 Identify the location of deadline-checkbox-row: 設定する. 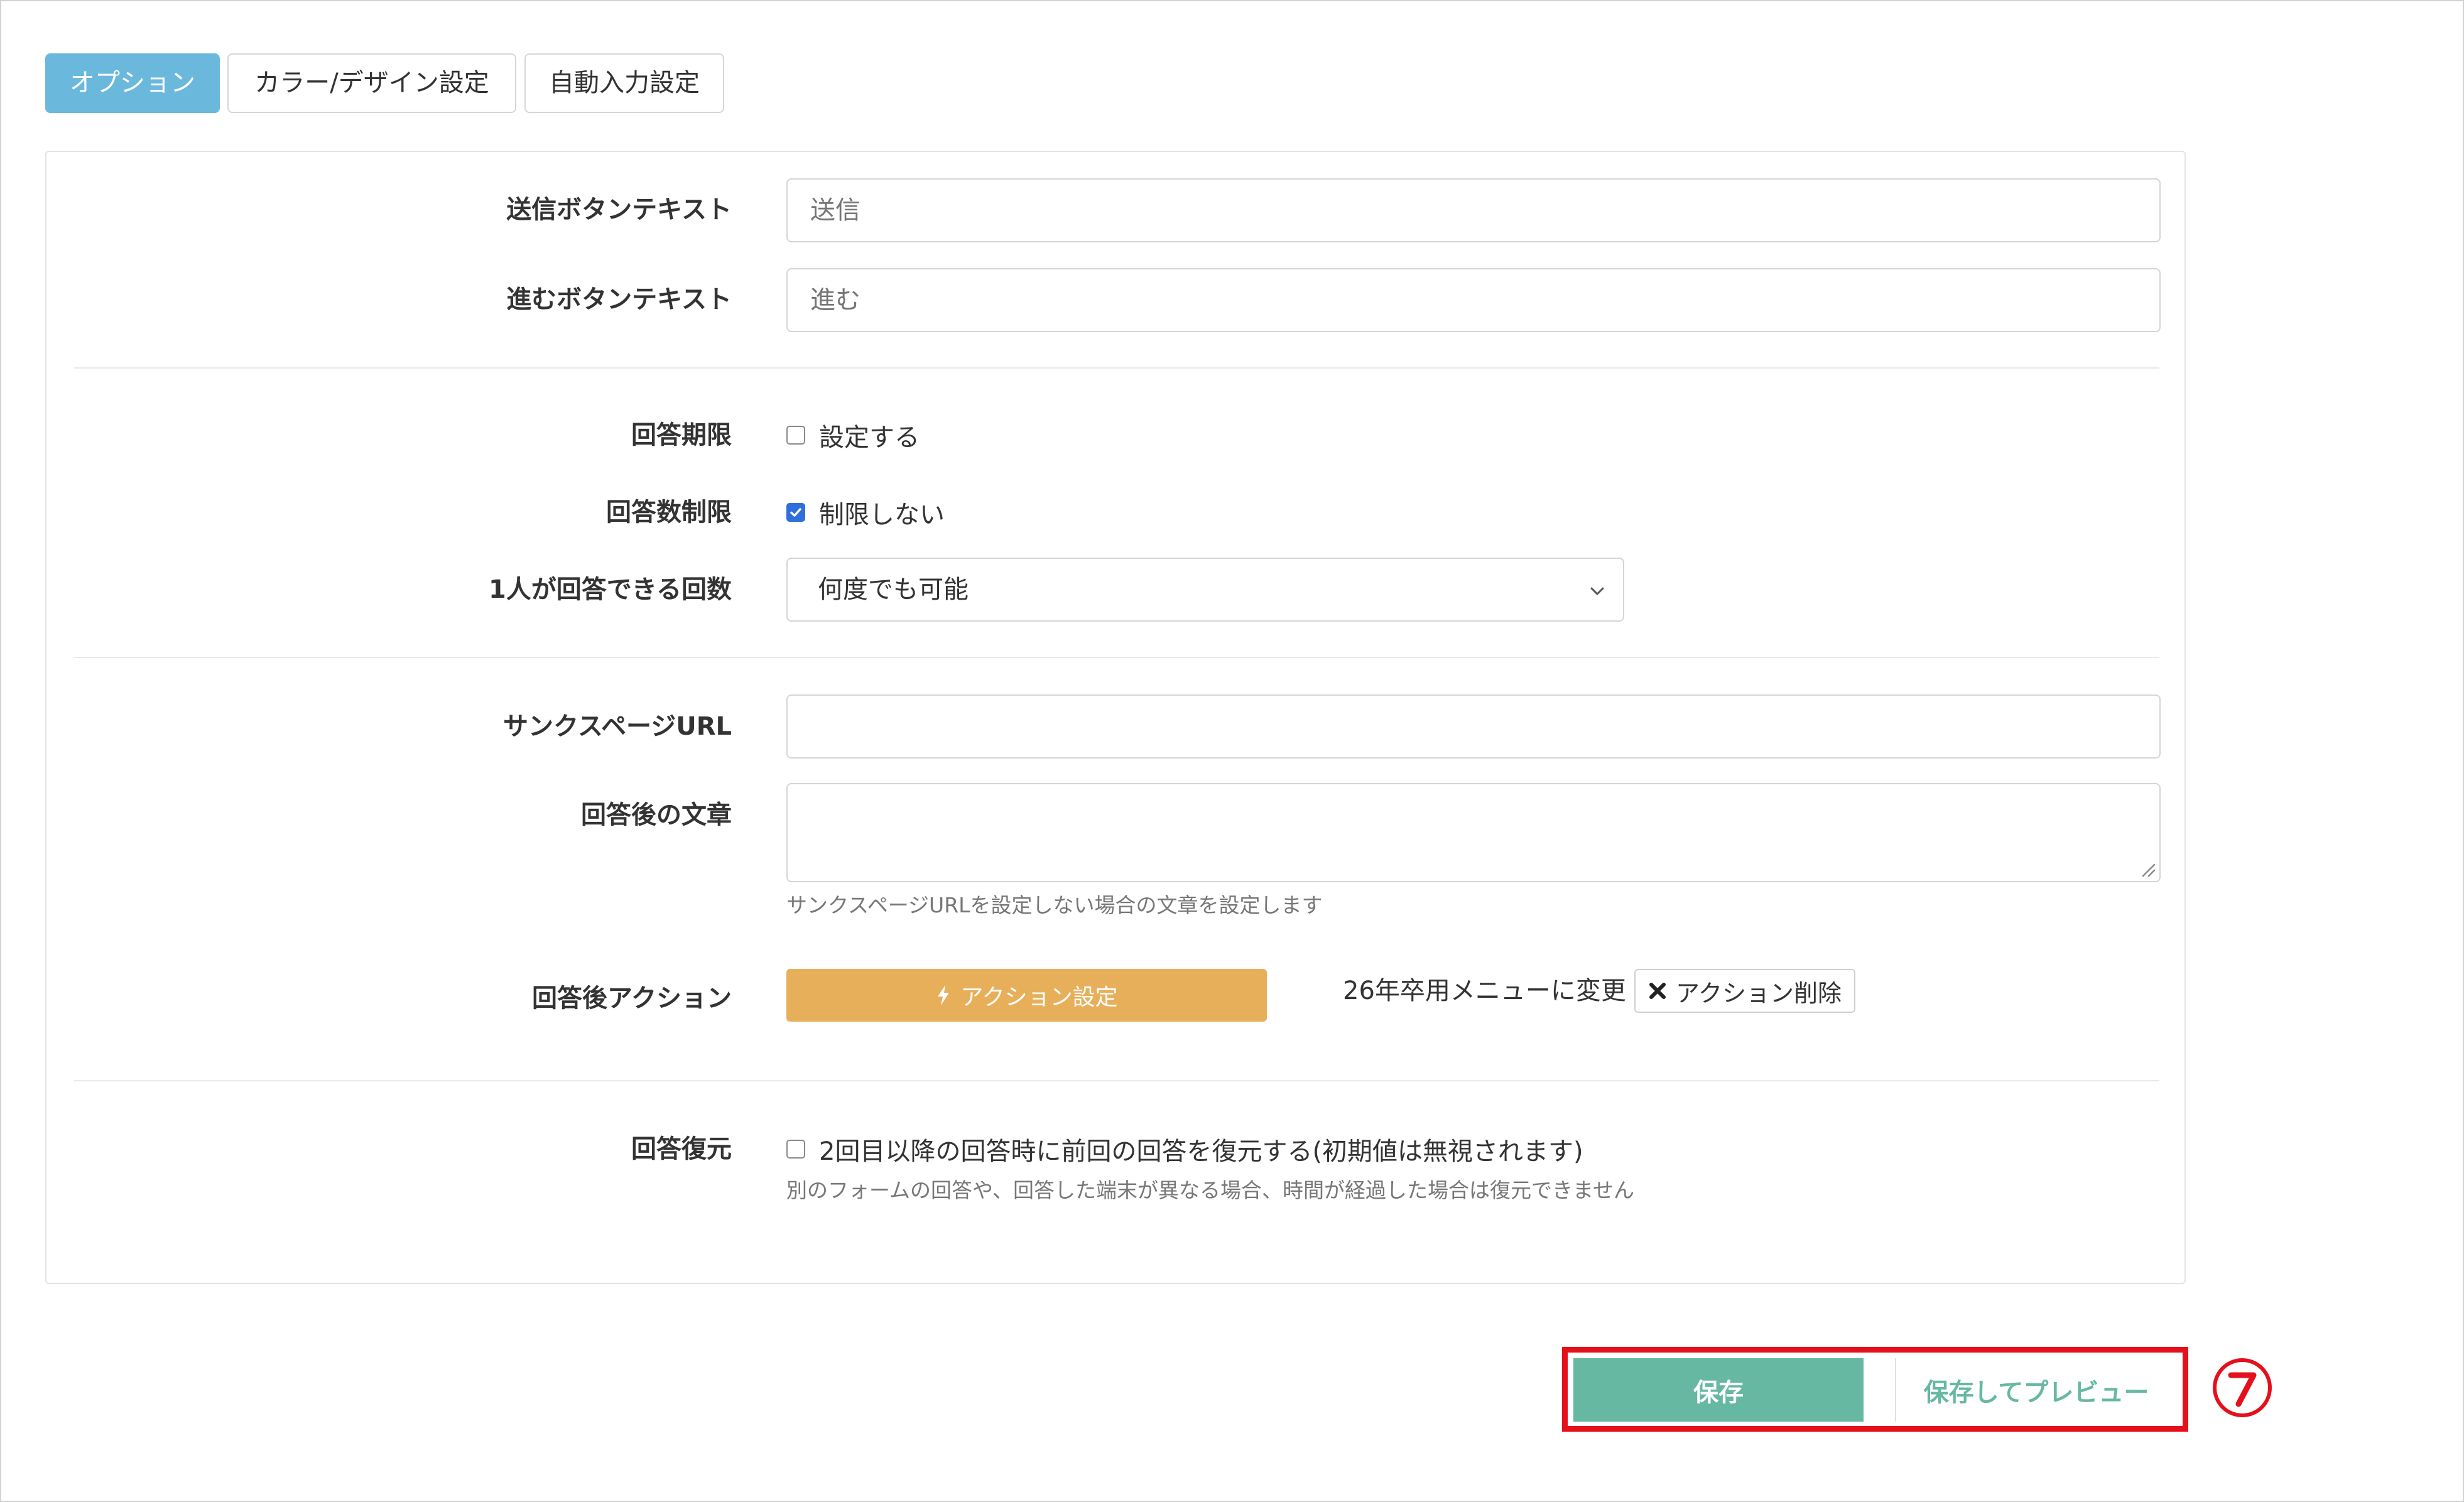
(853, 435).